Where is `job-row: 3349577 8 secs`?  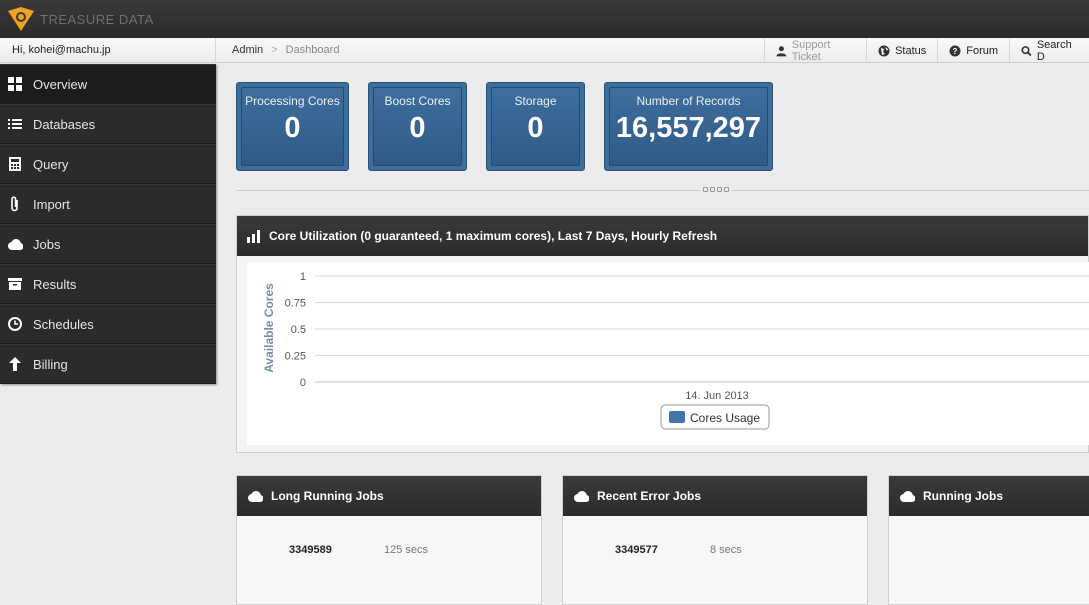
job-row: 3349577 8 secs is located at coordinates (678, 550).